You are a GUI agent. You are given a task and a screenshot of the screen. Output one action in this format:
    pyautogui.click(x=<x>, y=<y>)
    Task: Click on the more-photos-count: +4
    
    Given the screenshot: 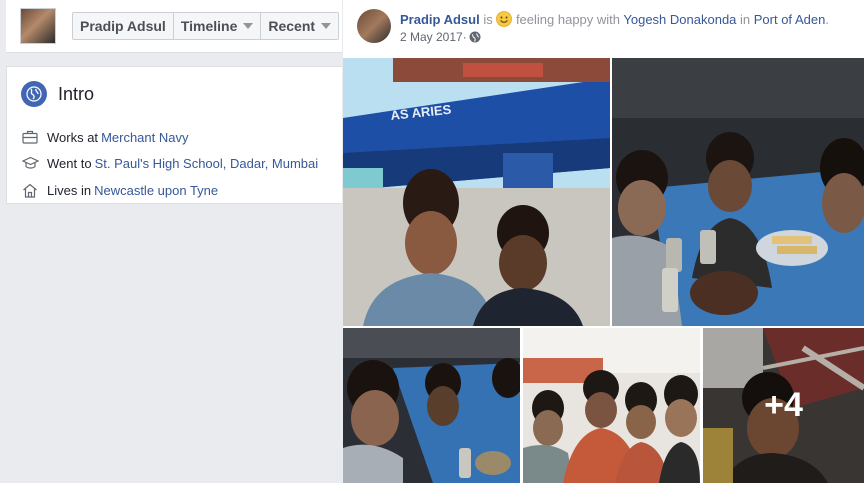 What is the action you would take?
    pyautogui.click(x=783, y=405)
    